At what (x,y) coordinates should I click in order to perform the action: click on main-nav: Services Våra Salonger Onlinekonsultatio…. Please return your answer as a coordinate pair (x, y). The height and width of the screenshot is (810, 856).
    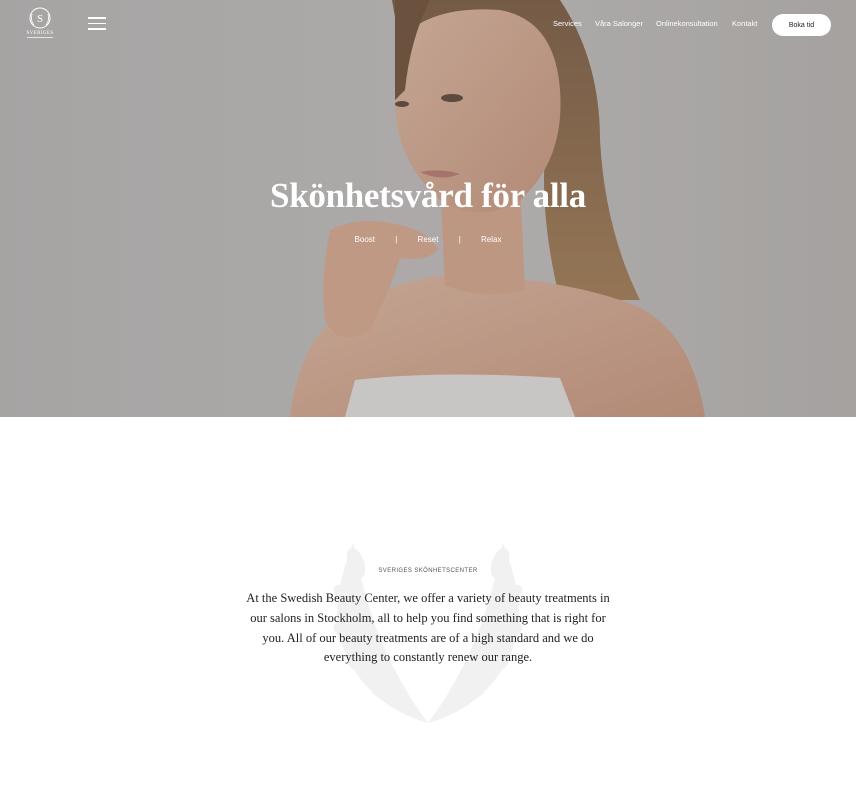
    Looking at the image, I should click on (428, 26).